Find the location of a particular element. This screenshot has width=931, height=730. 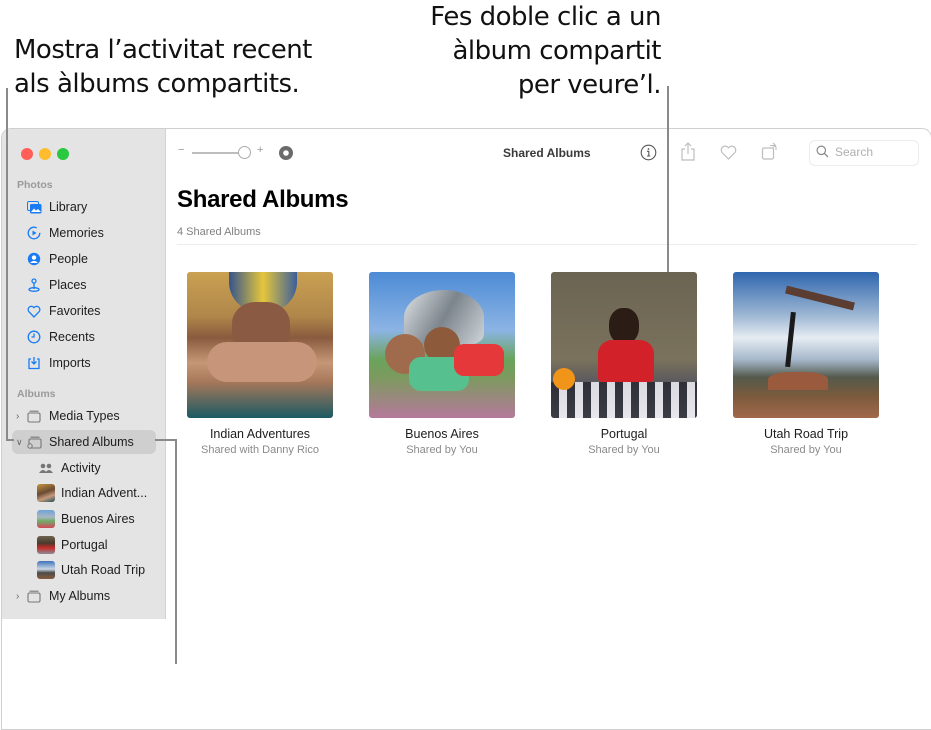

zoom-slider-knob is located at coordinates (244, 152).